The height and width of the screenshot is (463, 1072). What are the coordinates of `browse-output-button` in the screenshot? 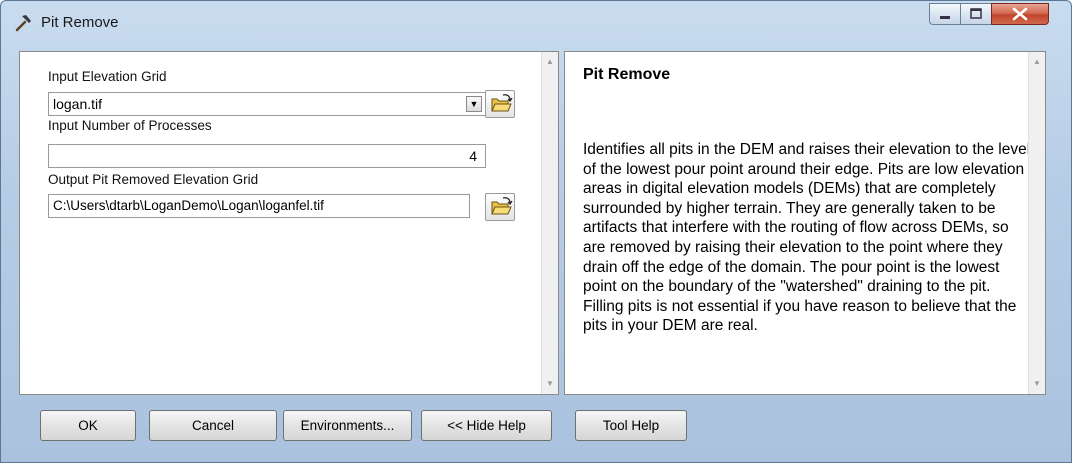 It's located at (500, 207).